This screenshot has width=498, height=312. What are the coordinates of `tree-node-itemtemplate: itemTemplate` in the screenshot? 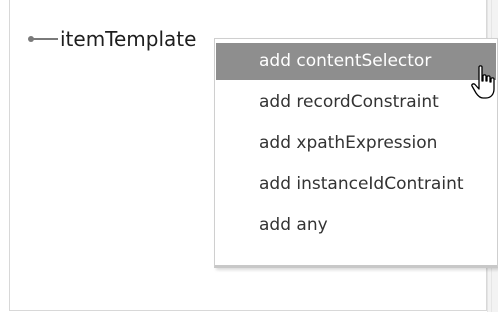 It's located at (112, 39).